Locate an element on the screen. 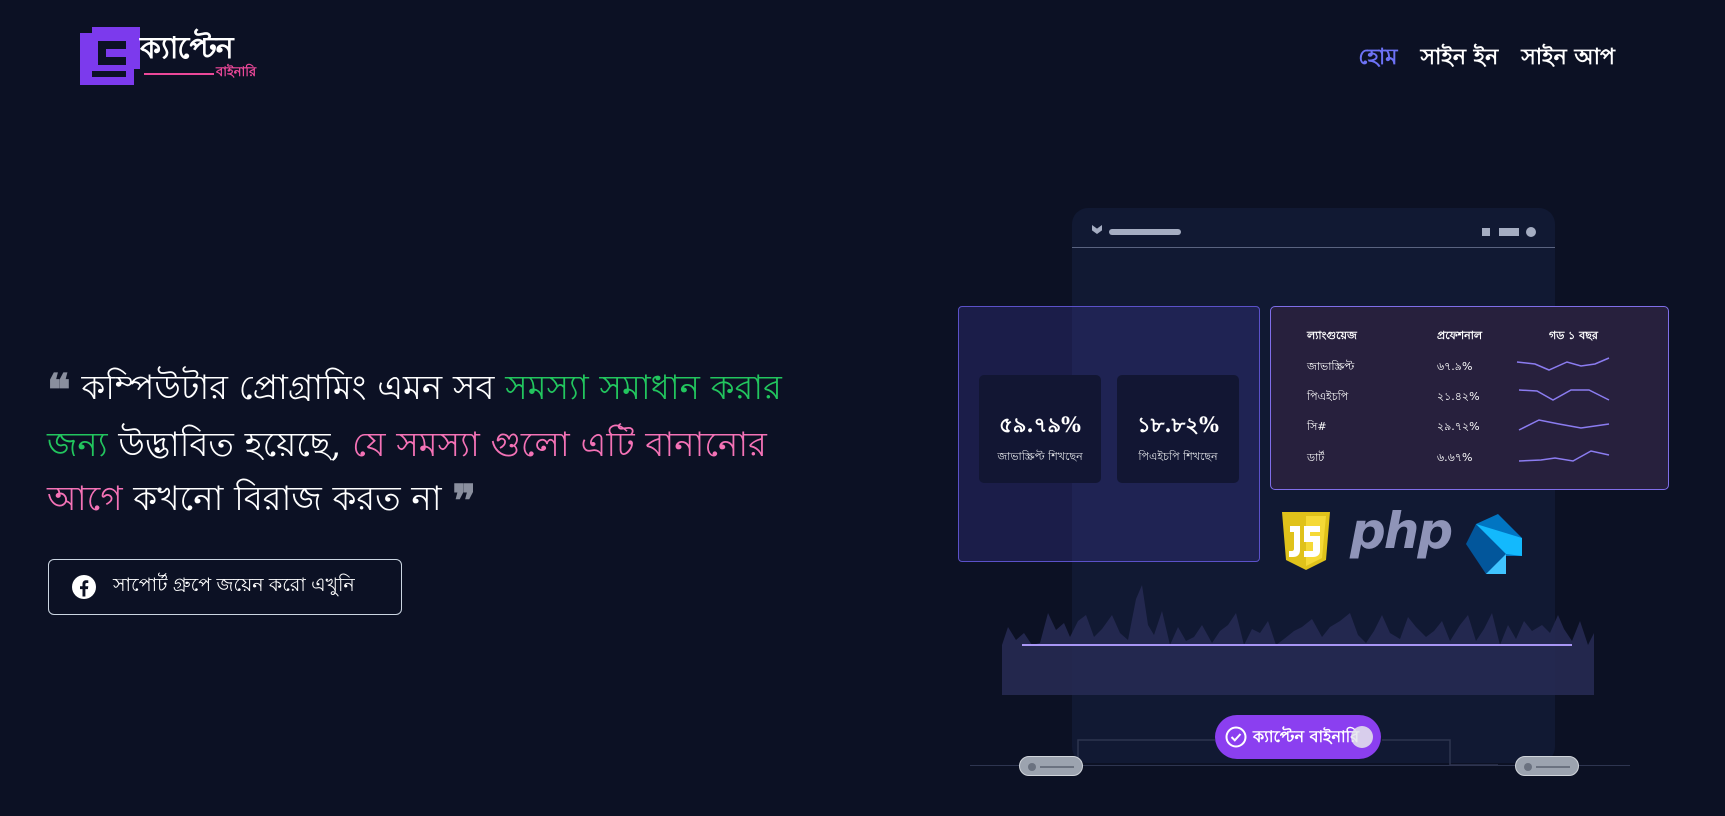 Image resolution: width=1725 pixels, height=816 pixels. join-support-group-button: সাপোর্ট গ্রুপে জয়েন করো এখুনি is located at coordinates (225, 587).